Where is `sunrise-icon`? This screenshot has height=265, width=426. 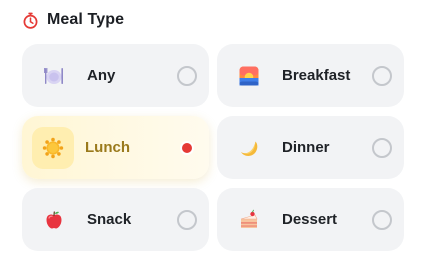 sunrise-icon is located at coordinates (249, 76).